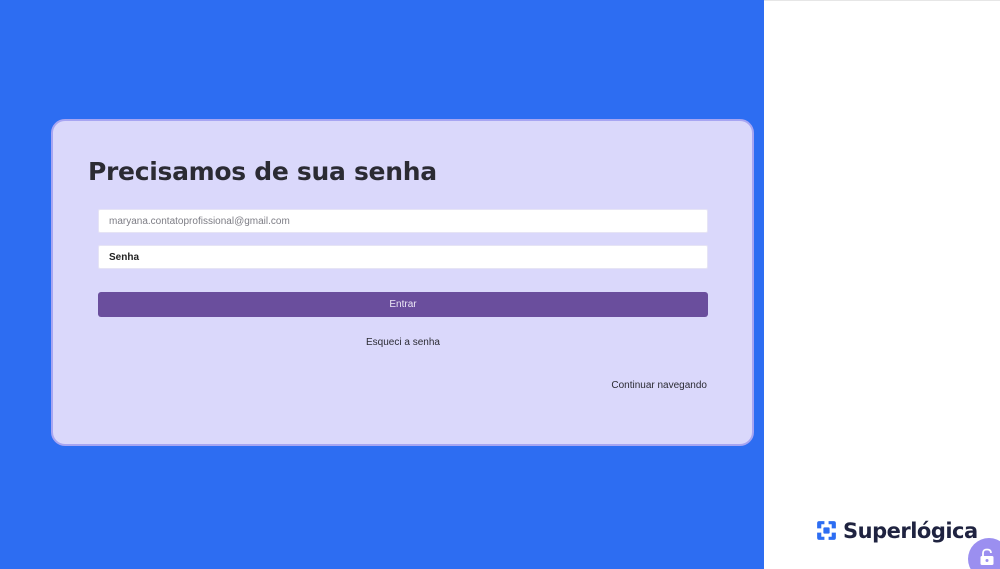 Image resolution: width=1000 pixels, height=569 pixels. What do you see at coordinates (826, 530) in the screenshot?
I see `superlogica-logo-icon` at bounding box center [826, 530].